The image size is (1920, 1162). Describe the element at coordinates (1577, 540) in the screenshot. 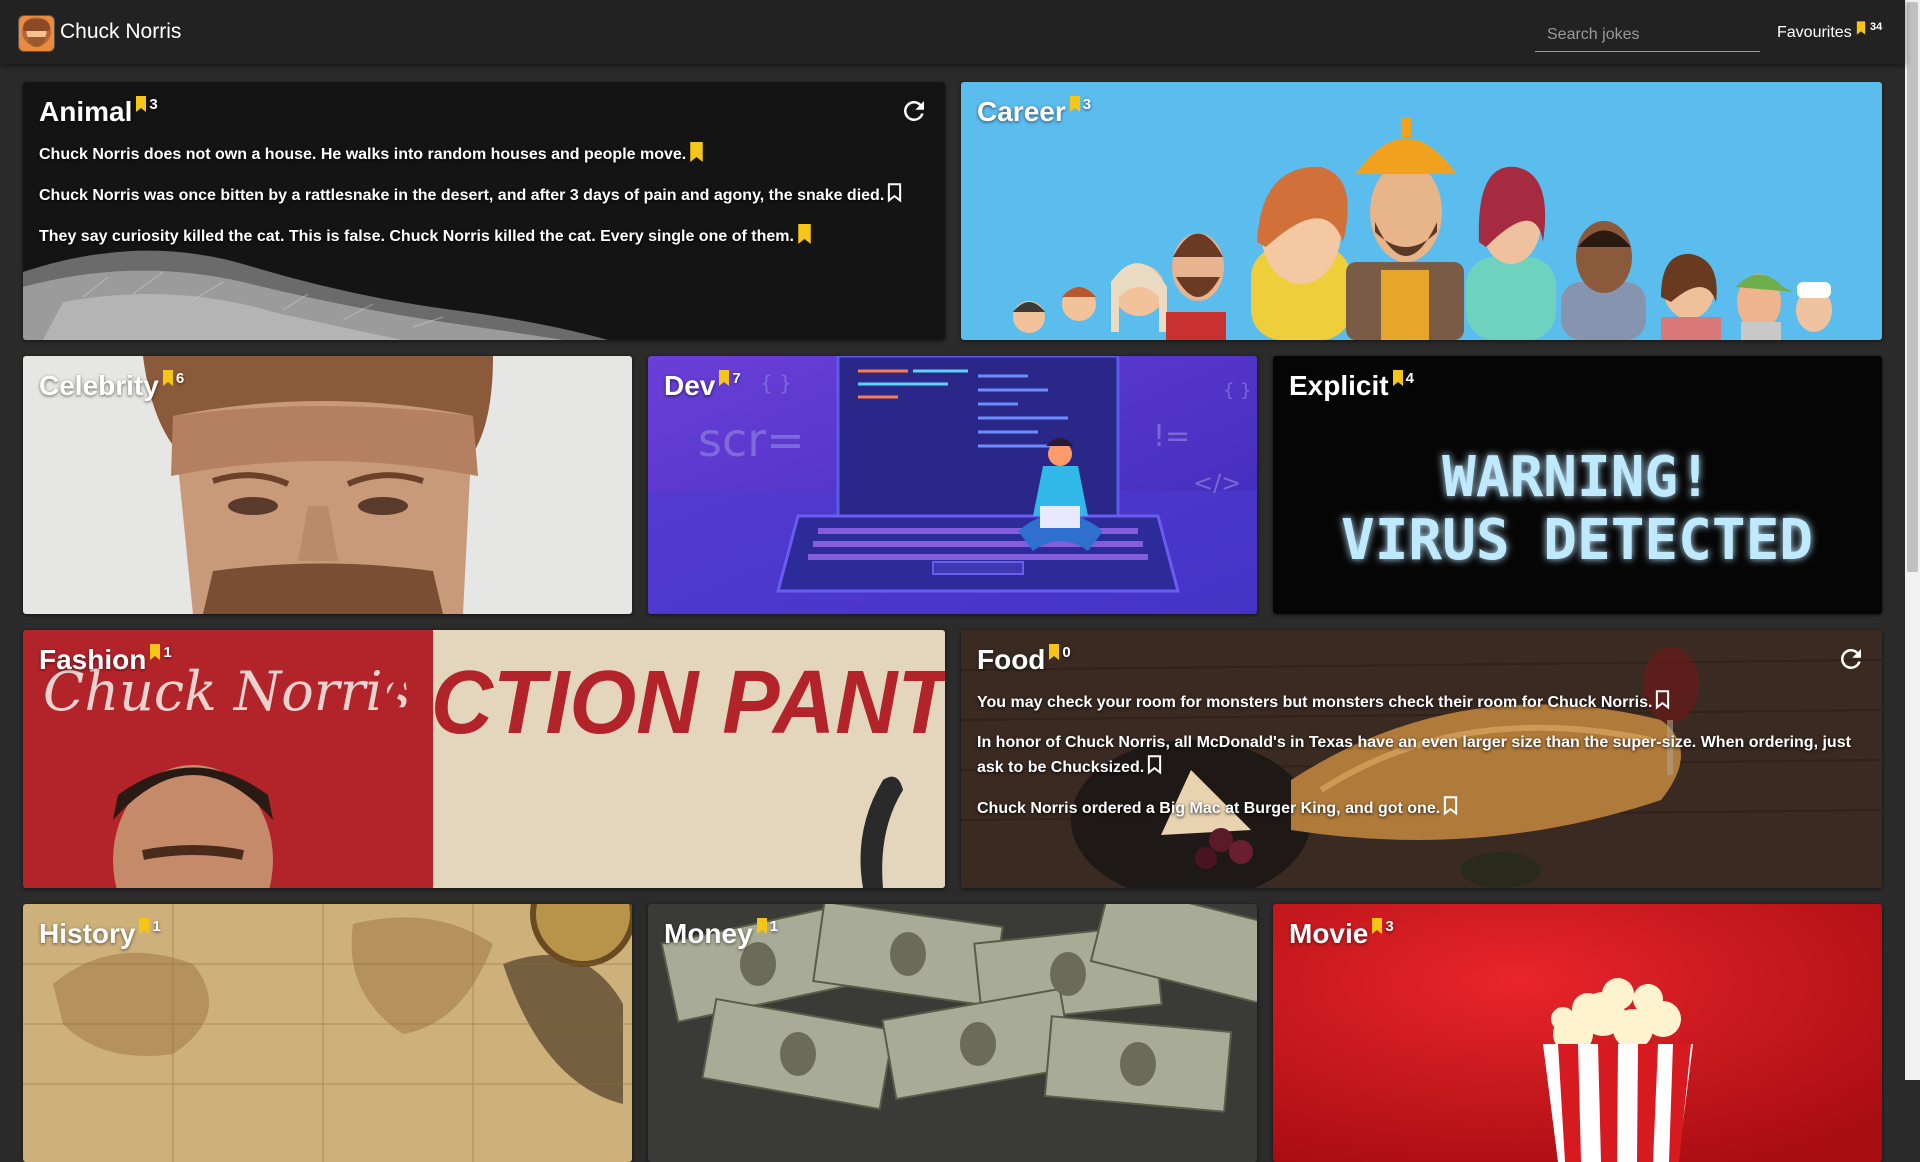

I see `virus-detected-text: VIRUS DETECTED` at that location.